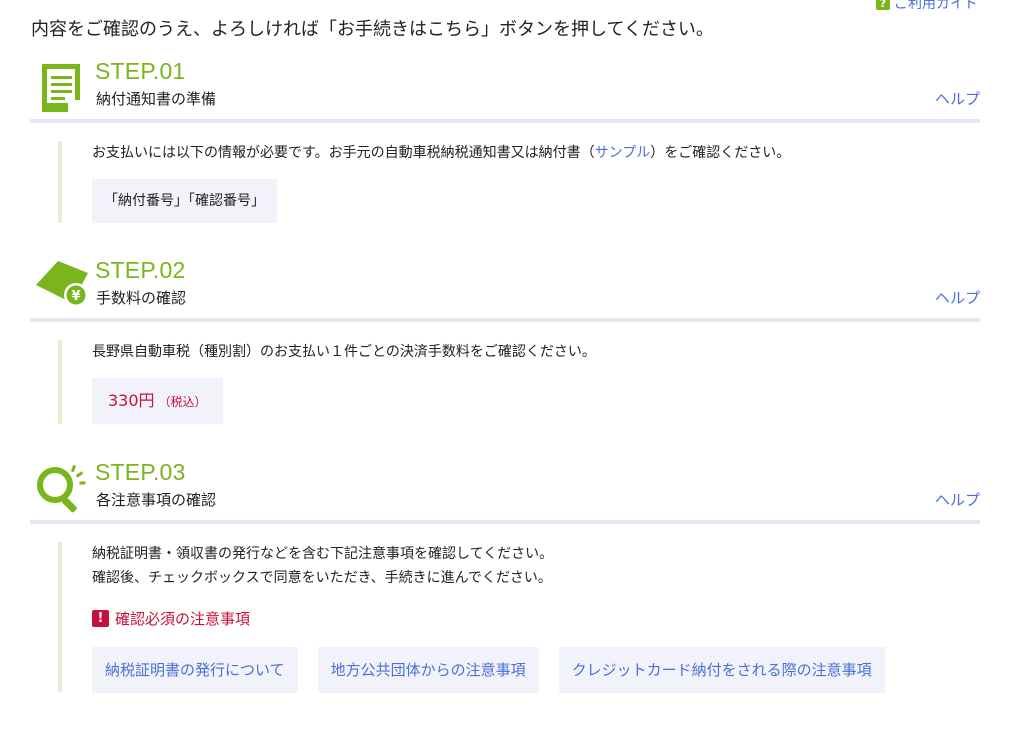  I want to click on step2-number: STEP.02, so click(140, 270).